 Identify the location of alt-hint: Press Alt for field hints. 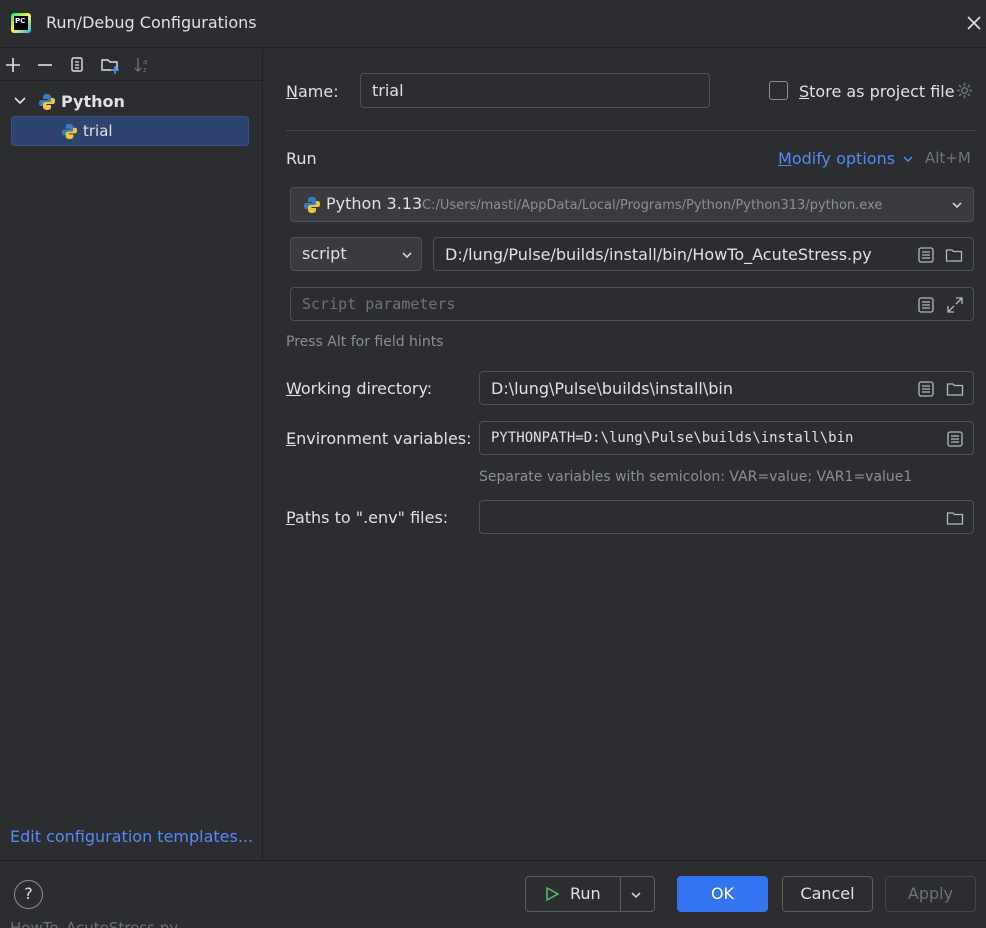
(365, 342).